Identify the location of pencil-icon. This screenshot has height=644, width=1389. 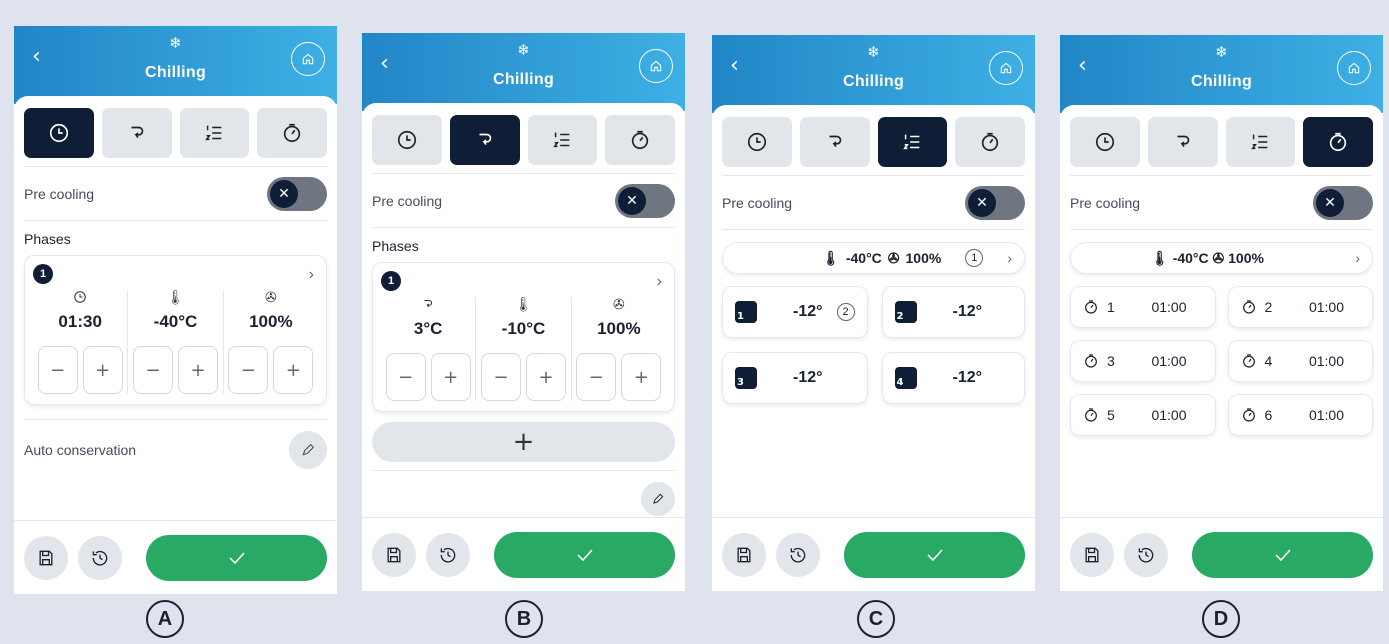
(658, 499).